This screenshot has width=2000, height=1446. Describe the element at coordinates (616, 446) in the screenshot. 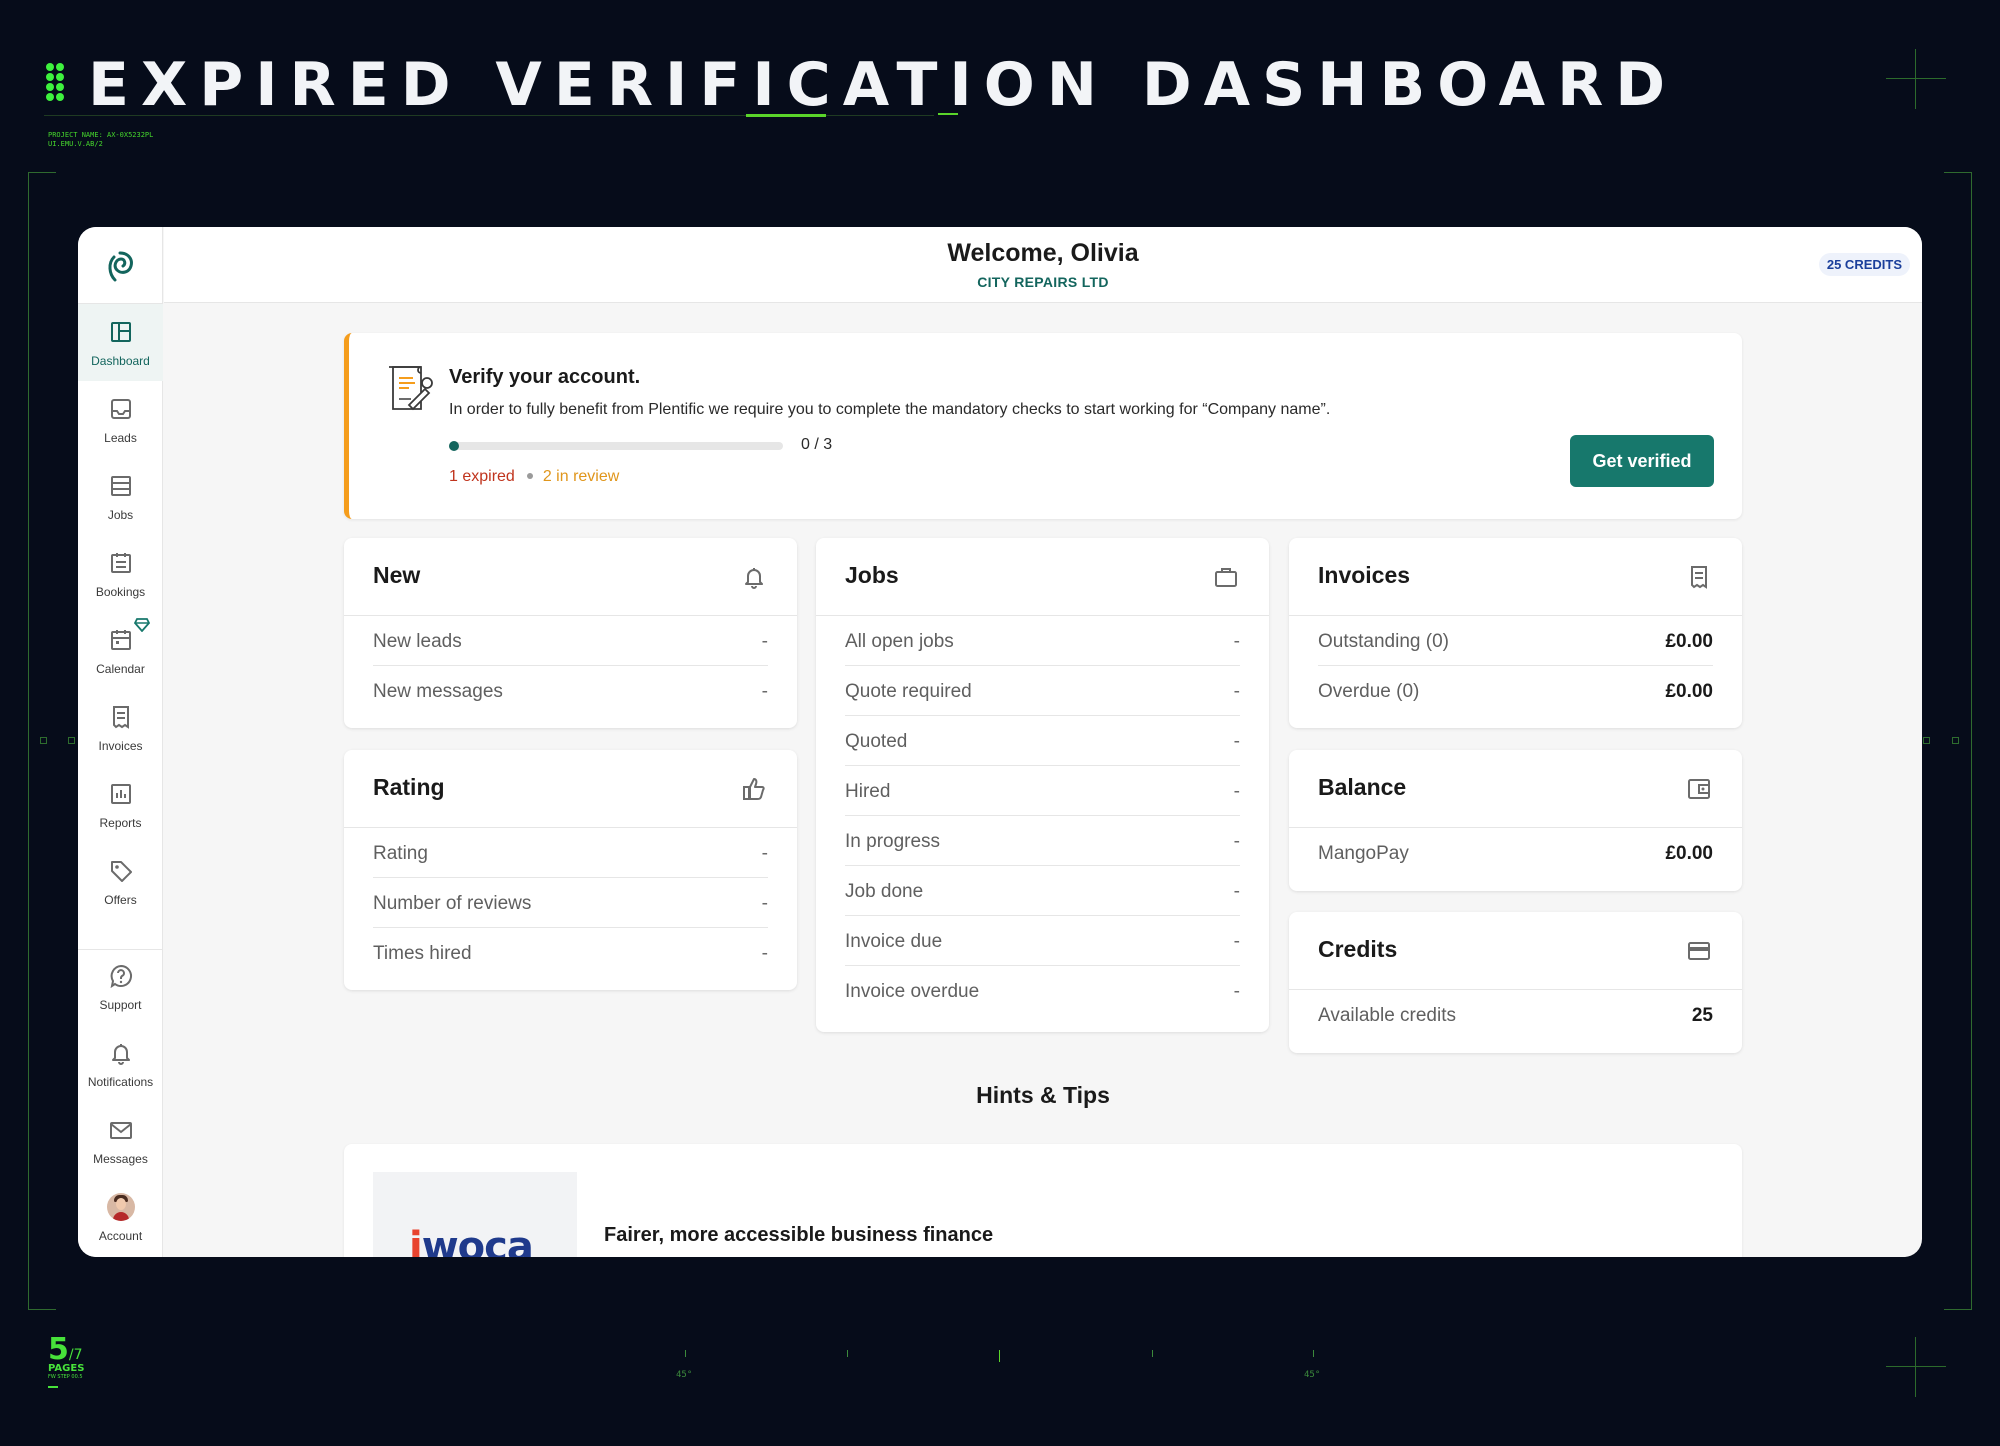

I see `verification-progress-bar` at that location.